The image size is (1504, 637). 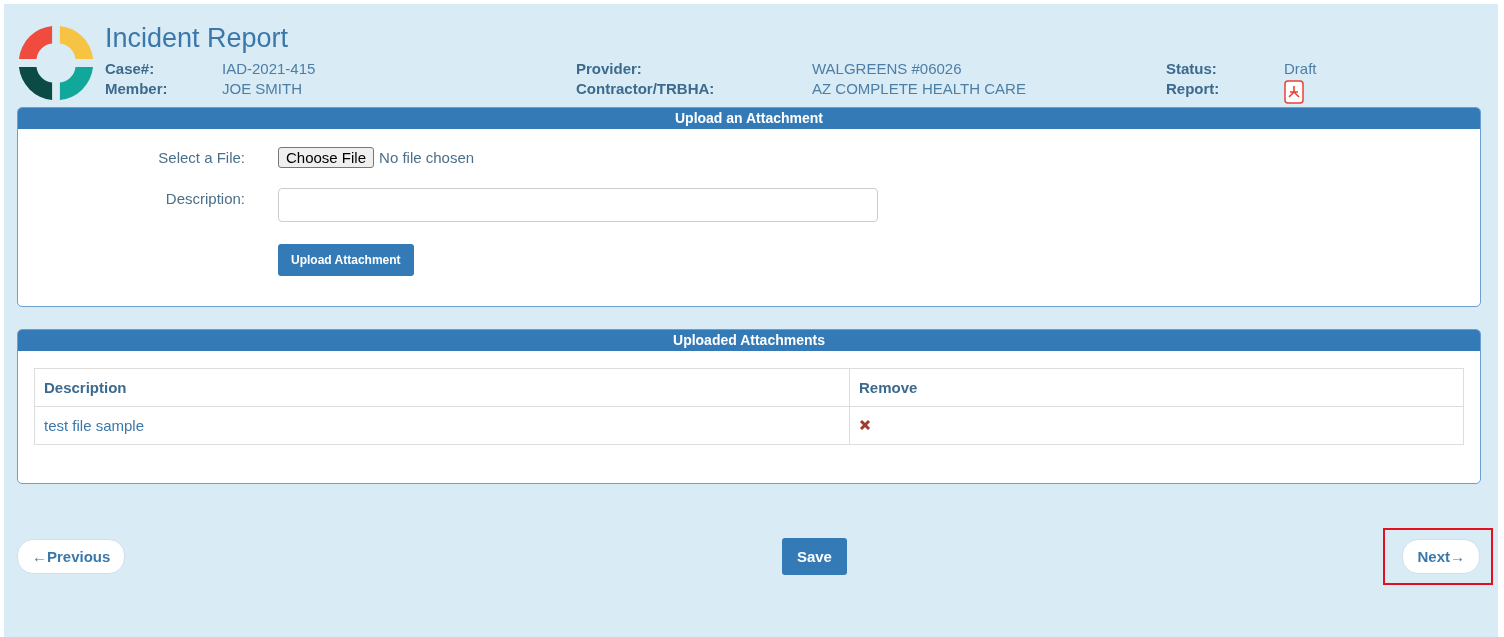 I want to click on remove-icon, so click(x=865, y=425).